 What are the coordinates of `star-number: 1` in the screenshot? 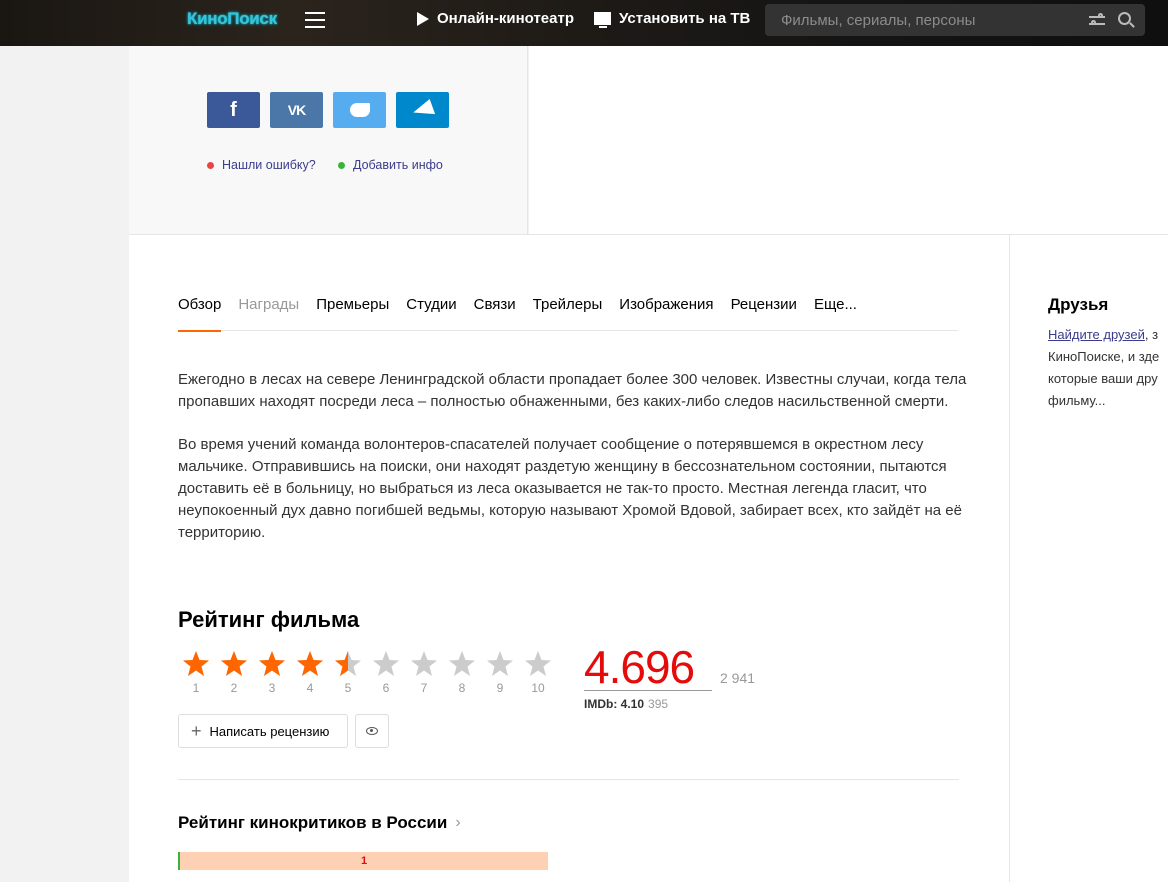 It's located at (196, 688).